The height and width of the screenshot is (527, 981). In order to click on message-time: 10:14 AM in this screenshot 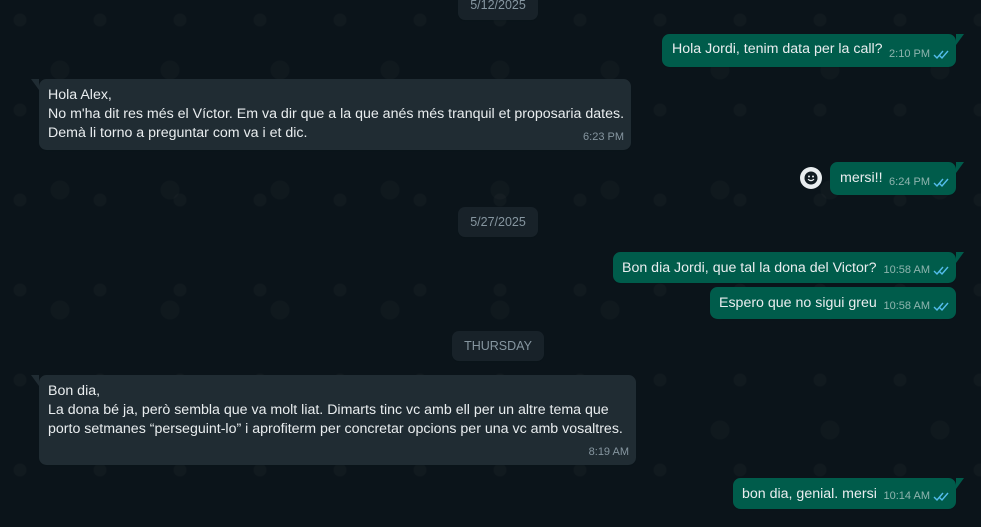, I will do `click(906, 496)`.